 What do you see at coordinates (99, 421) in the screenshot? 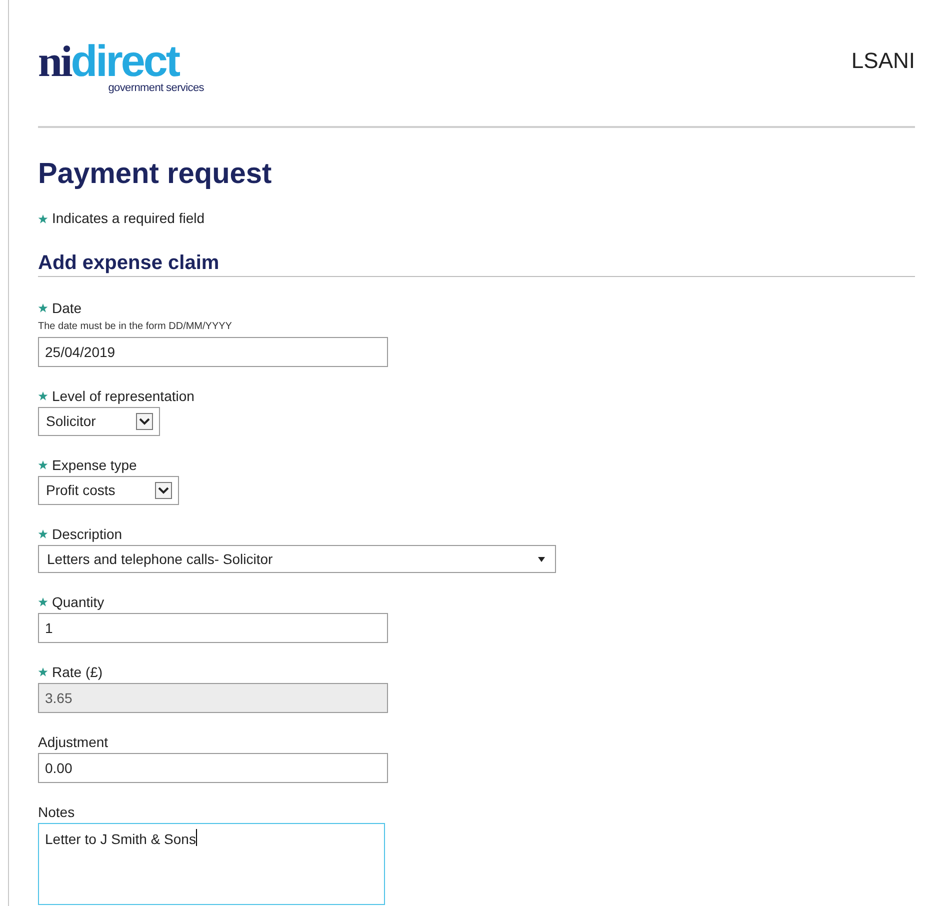
I see `select-field: Solicitor` at bounding box center [99, 421].